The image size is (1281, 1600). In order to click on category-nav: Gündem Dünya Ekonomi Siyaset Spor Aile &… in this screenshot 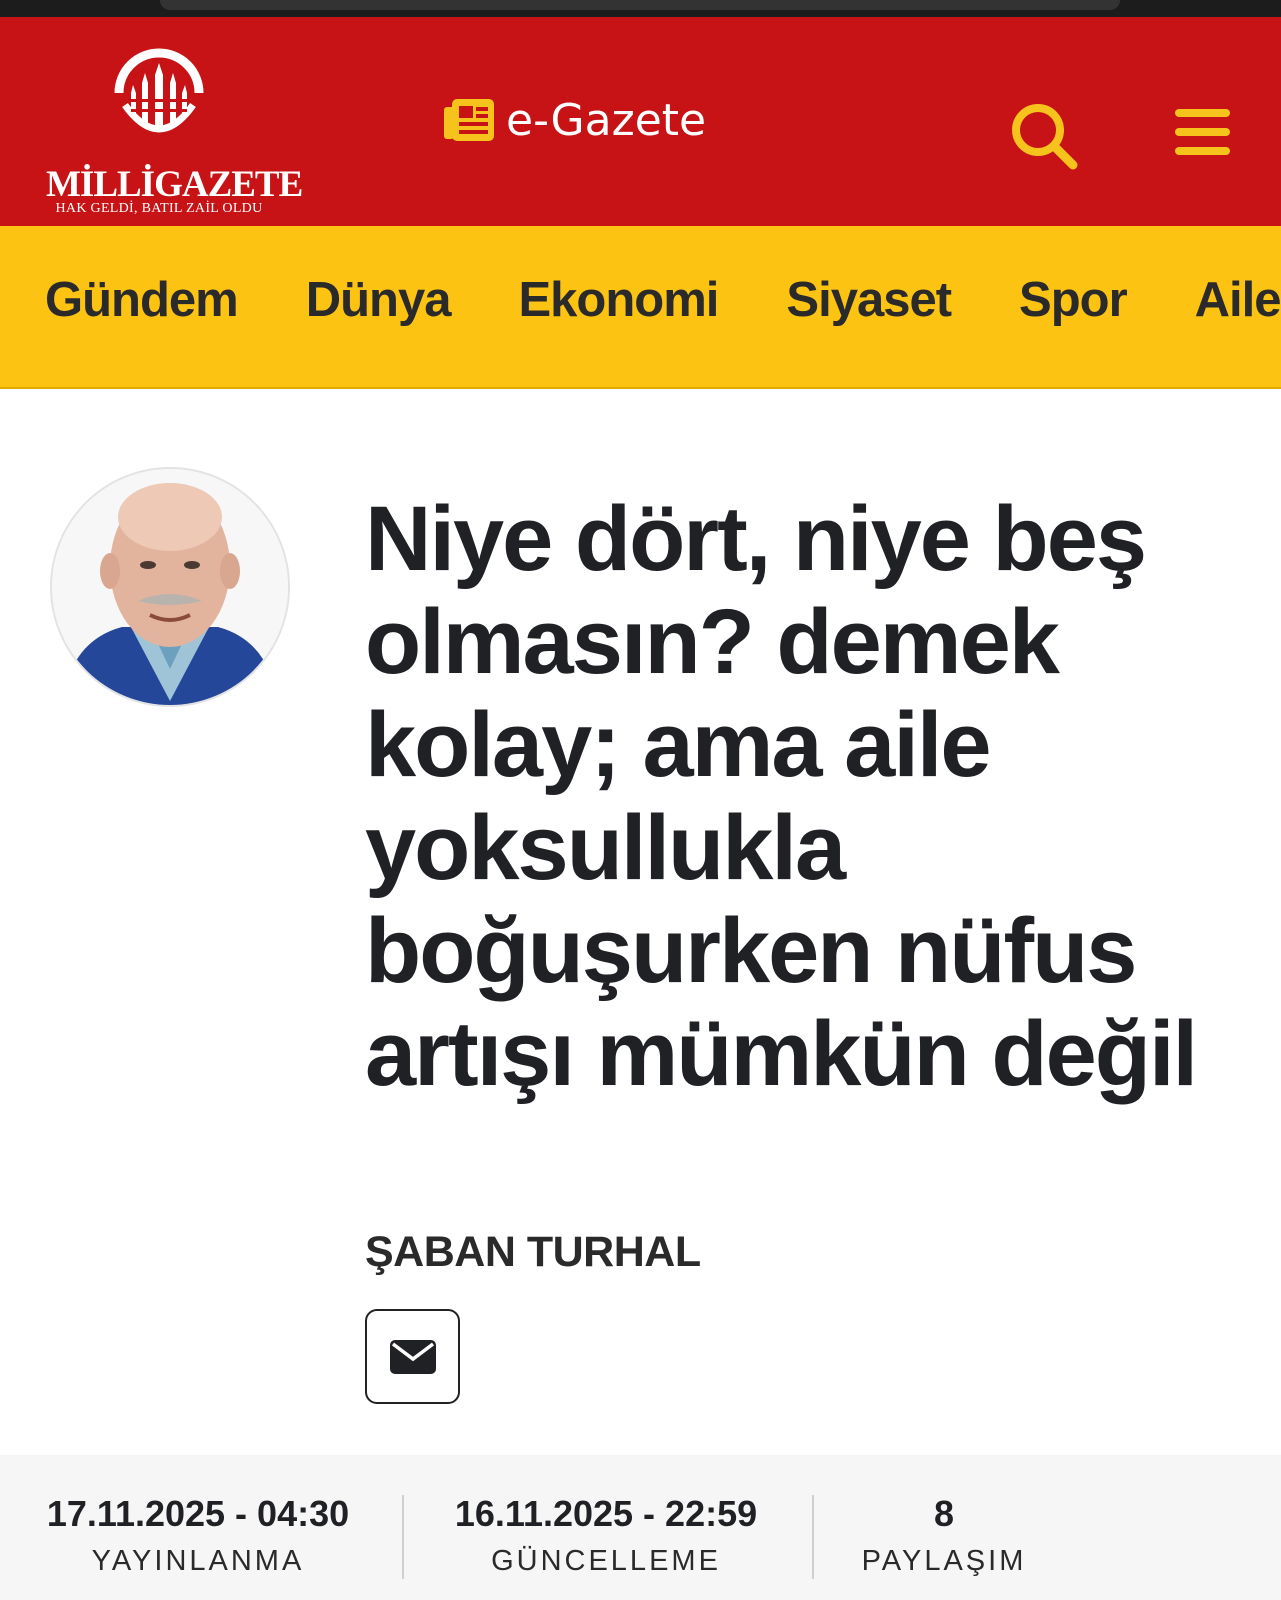, I will do `click(640, 307)`.